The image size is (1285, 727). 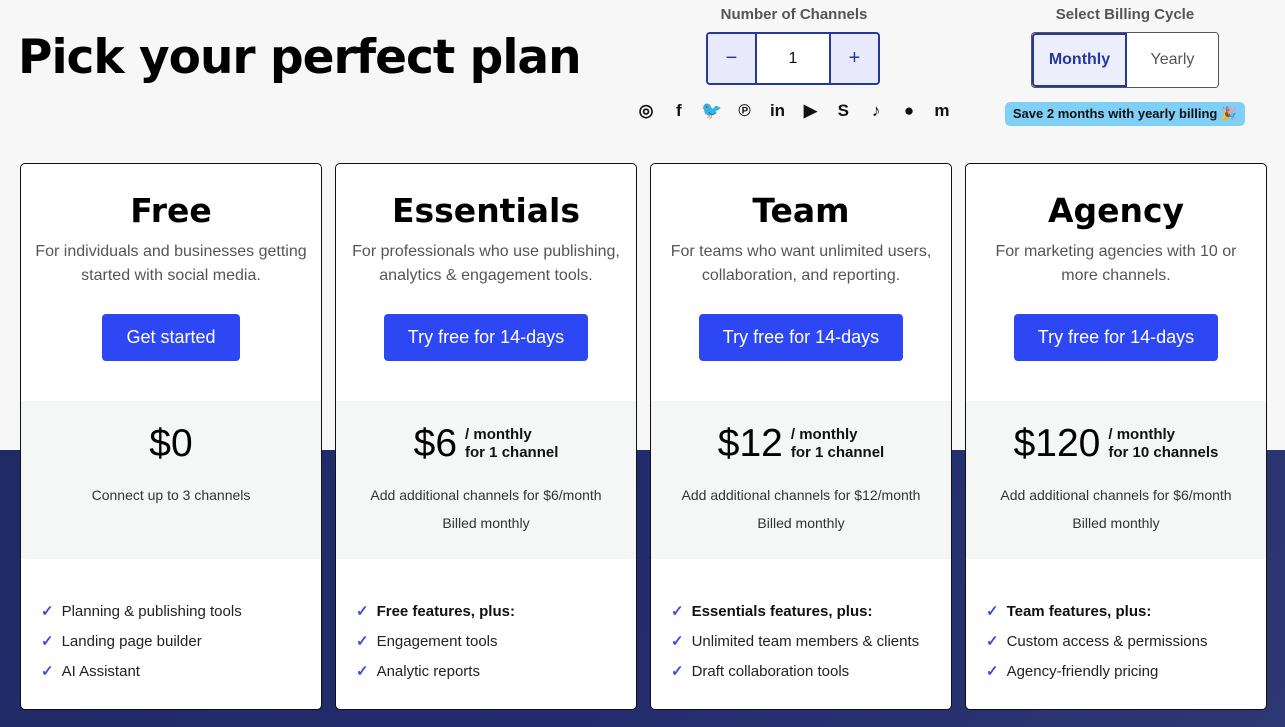 I want to click on price-notes: Connect up to 3 channels, so click(x=171, y=495).